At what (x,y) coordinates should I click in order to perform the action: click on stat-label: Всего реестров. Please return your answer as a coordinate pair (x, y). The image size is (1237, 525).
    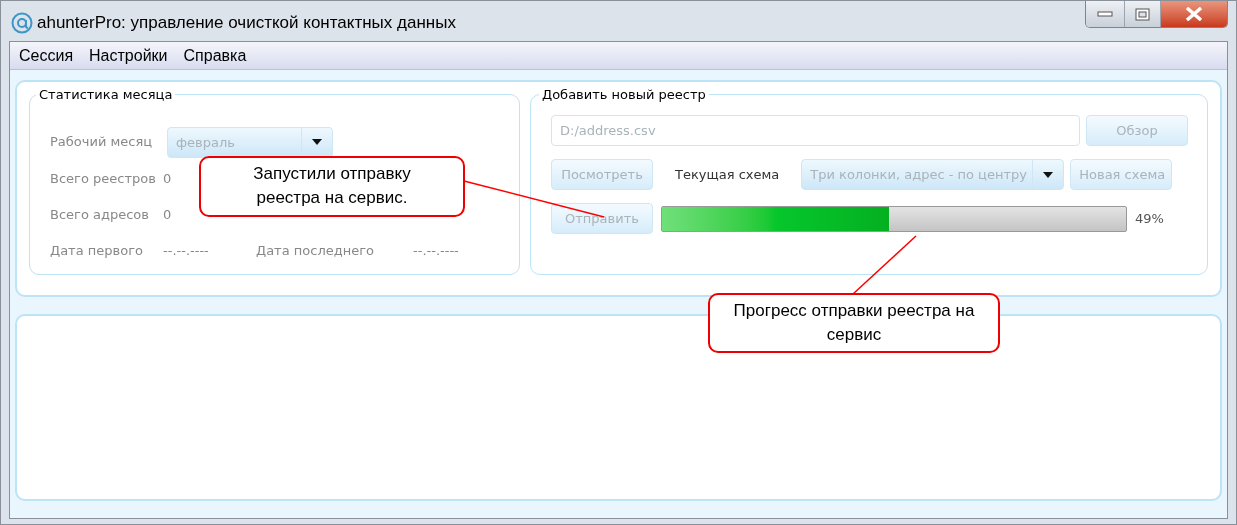
    Looking at the image, I should click on (103, 179).